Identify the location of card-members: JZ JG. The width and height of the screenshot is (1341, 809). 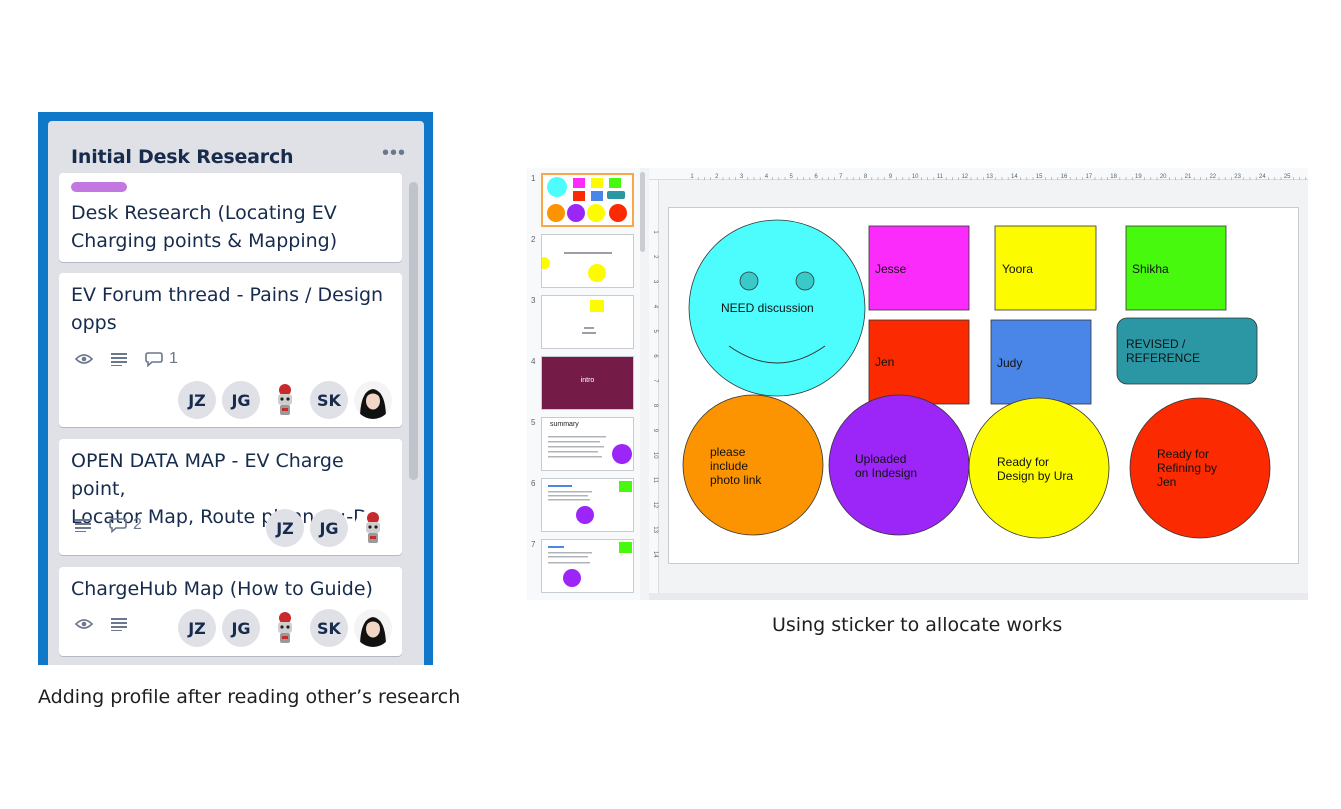
(329, 528).